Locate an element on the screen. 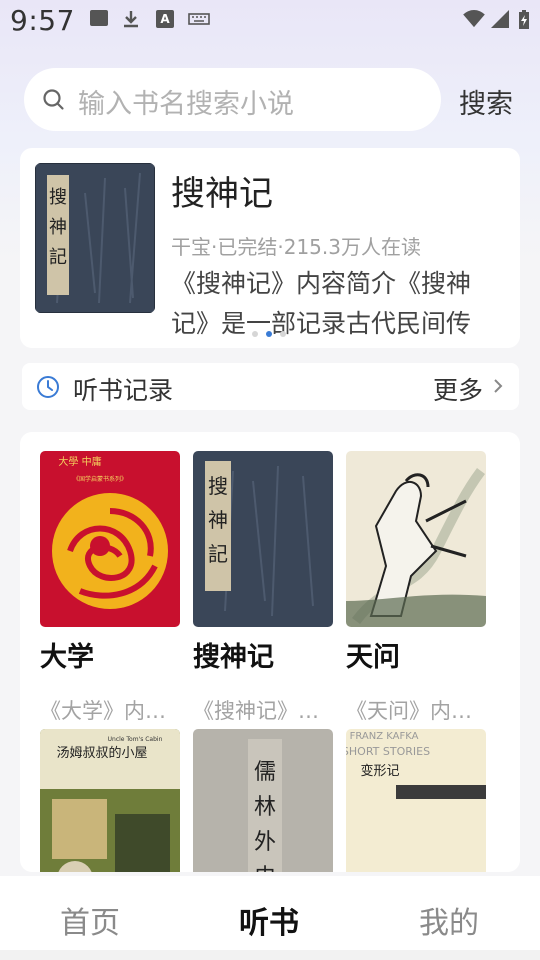 The height and width of the screenshot is (960, 540). banner-title: 搜神记 is located at coordinates (222, 194).